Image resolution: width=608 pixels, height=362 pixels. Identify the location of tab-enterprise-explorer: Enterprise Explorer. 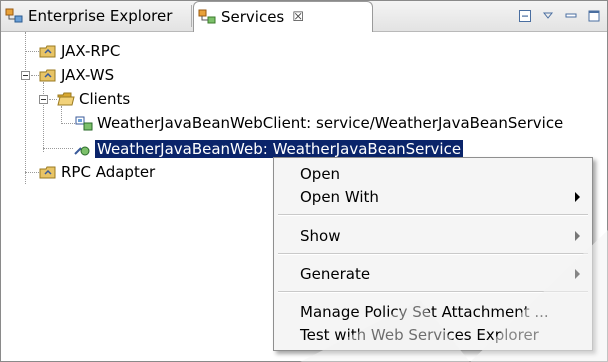
(96, 16).